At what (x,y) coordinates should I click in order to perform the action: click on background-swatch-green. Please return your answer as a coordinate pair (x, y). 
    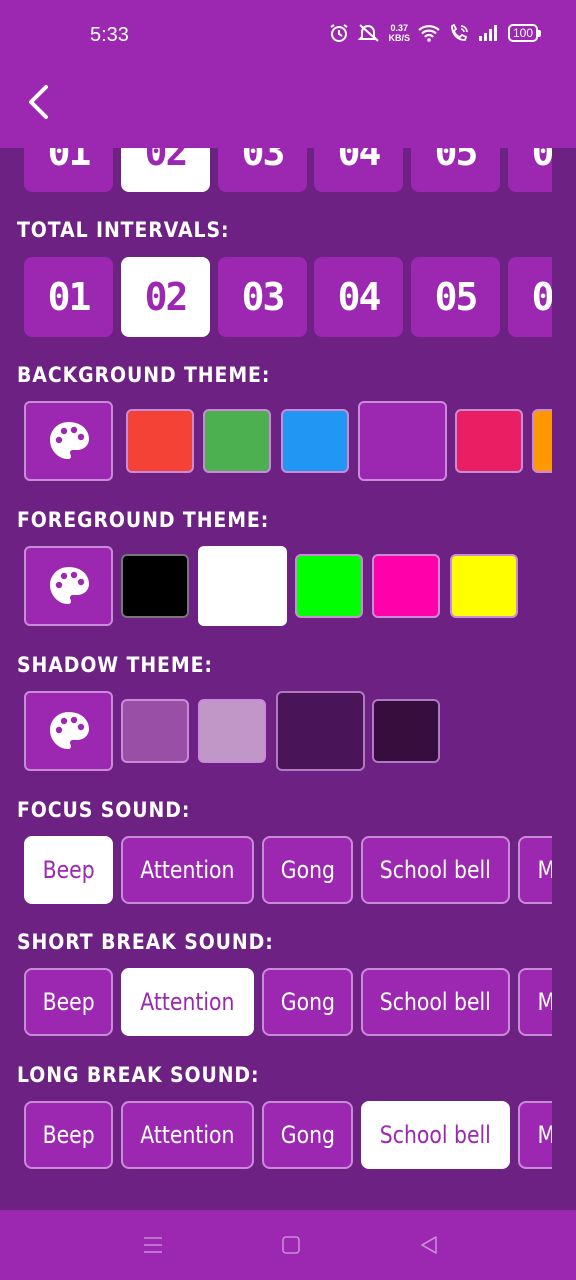
    Looking at the image, I should click on (237, 441).